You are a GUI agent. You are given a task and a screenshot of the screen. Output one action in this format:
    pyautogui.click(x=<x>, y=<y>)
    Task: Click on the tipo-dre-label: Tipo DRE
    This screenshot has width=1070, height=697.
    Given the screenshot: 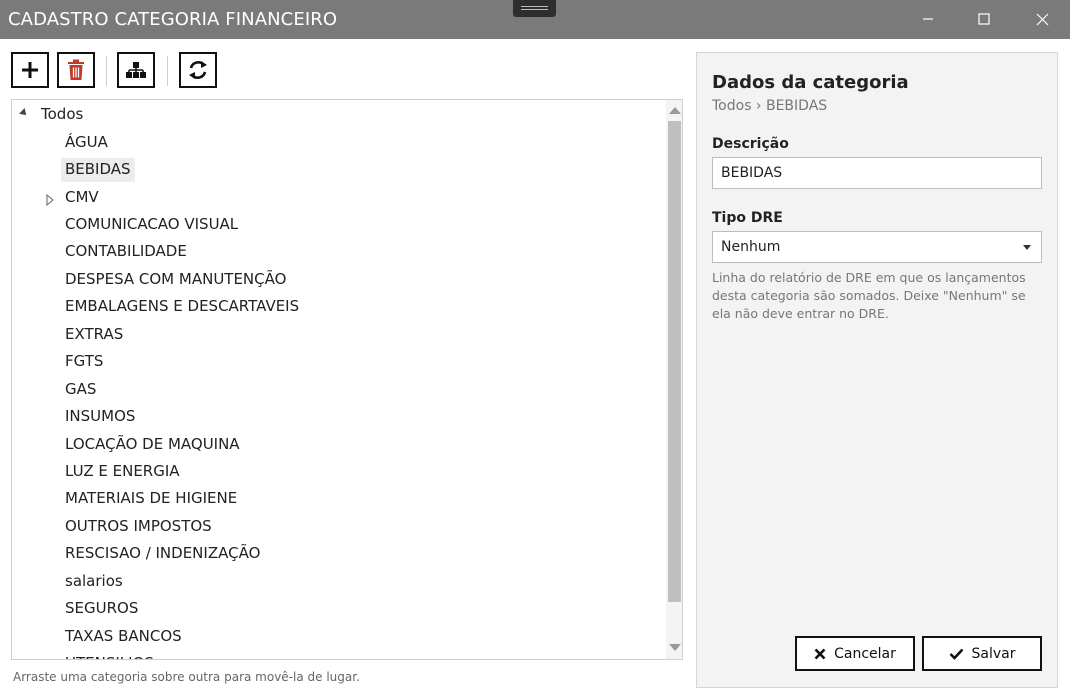 What is the action you would take?
    pyautogui.click(x=747, y=218)
    